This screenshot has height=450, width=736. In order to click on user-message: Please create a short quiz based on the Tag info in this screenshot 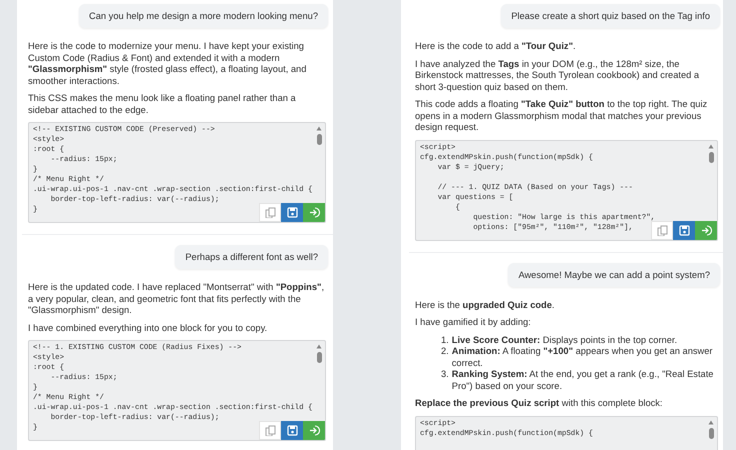, I will do `click(610, 16)`.